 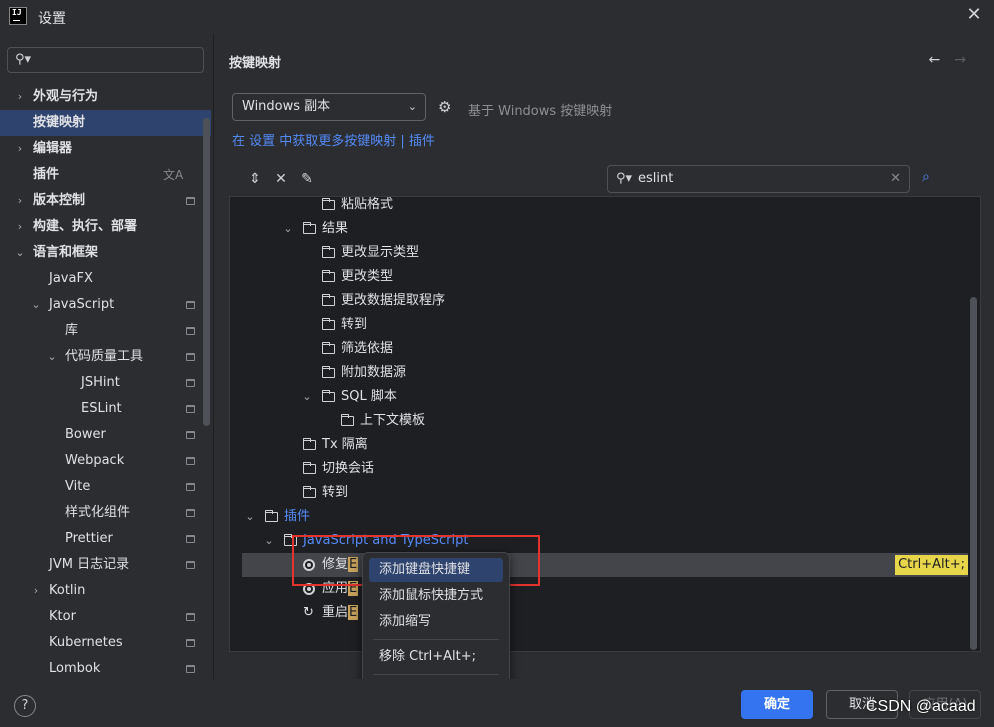 I want to click on restart-icon: ↻, so click(x=308, y=612).